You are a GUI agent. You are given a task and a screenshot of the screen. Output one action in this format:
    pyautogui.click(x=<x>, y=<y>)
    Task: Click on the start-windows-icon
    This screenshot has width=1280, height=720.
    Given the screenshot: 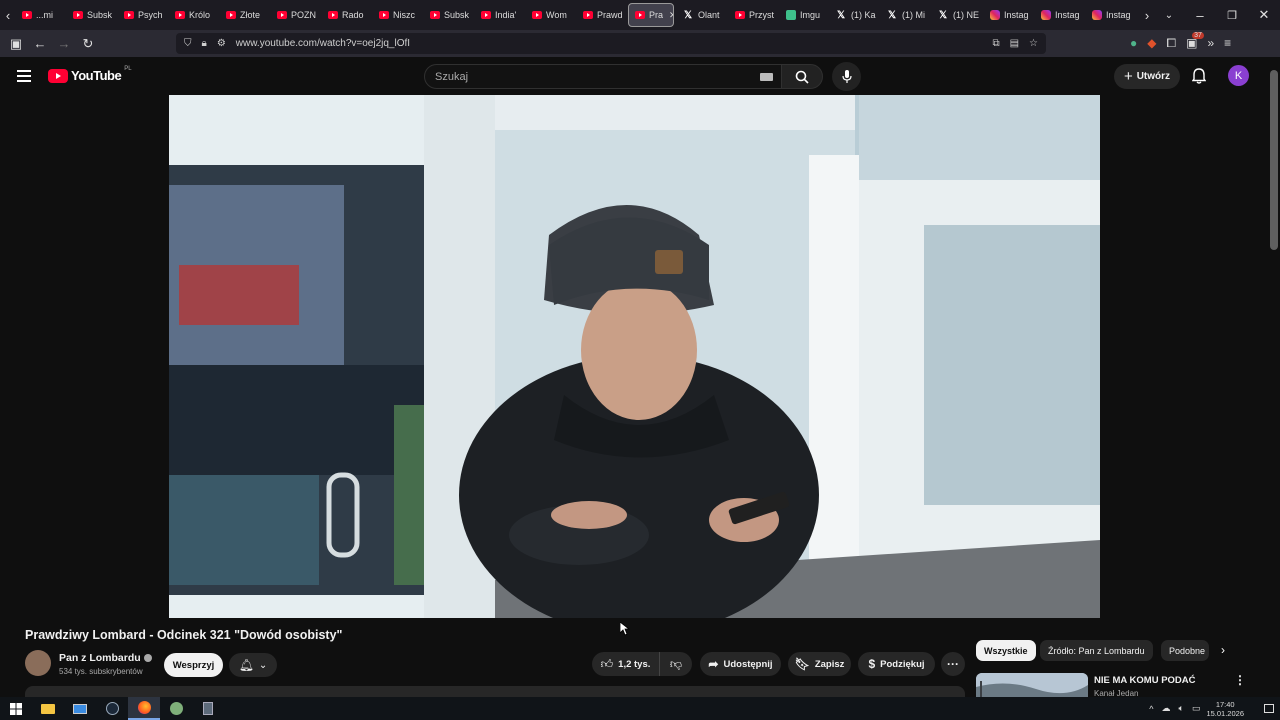 What is the action you would take?
    pyautogui.click(x=16, y=708)
    